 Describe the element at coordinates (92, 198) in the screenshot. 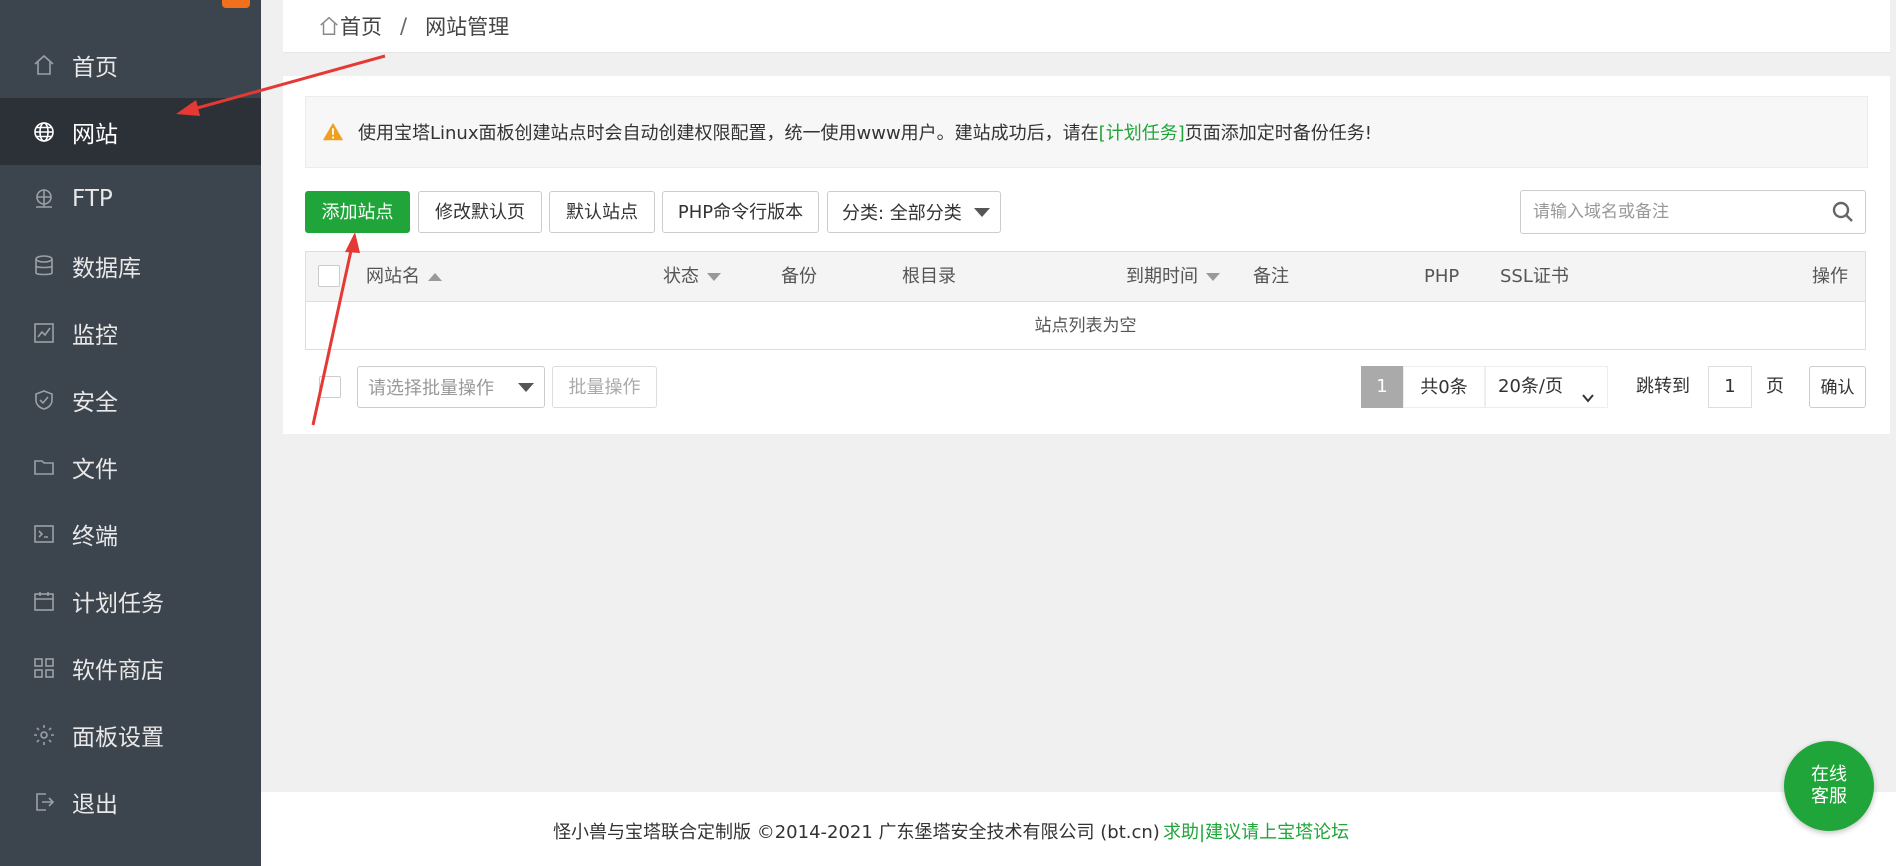

I see `sidebar-item-label: FTP` at that location.